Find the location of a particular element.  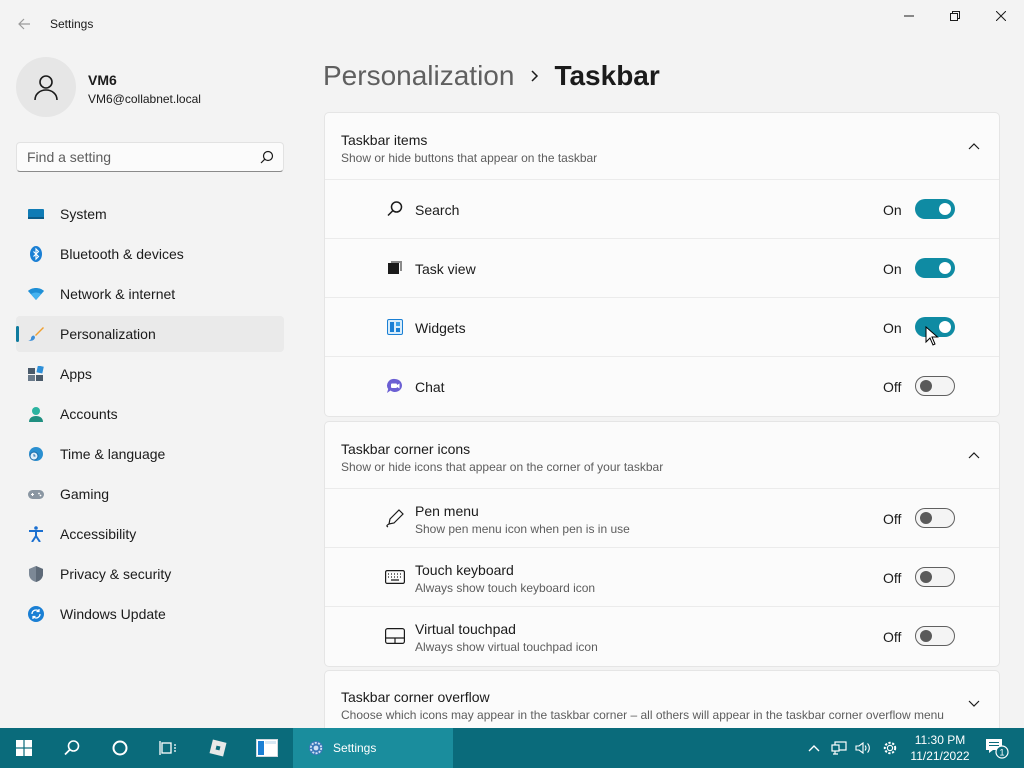

setting-label: Search is located at coordinates (437, 210).